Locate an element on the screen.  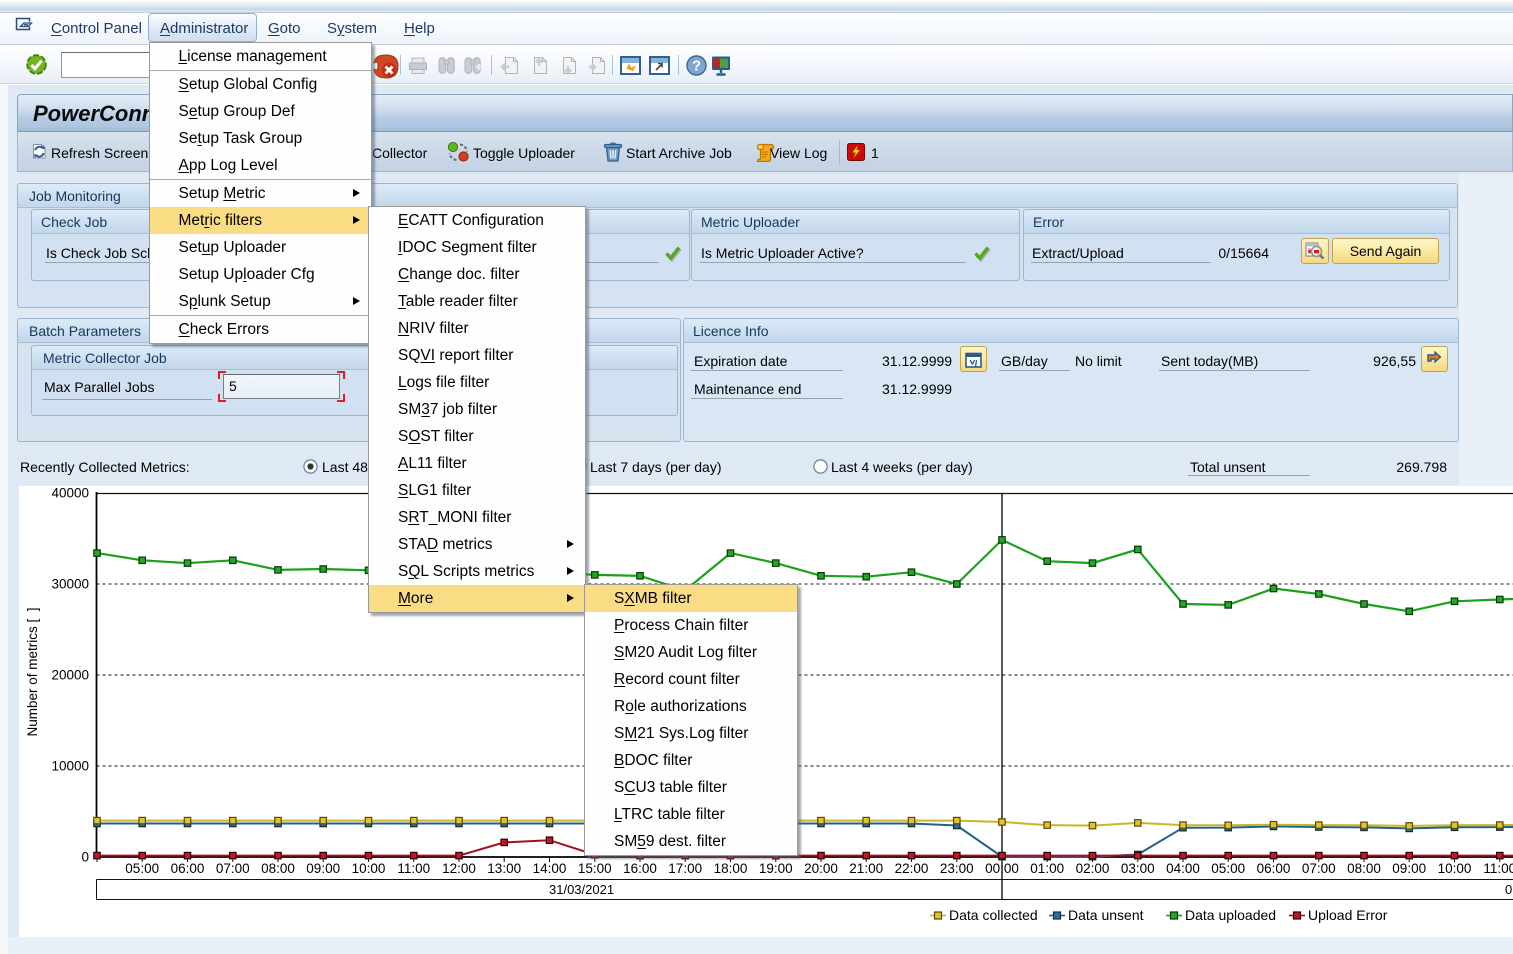
svg-text: 21:00 is located at coordinates (866, 868).